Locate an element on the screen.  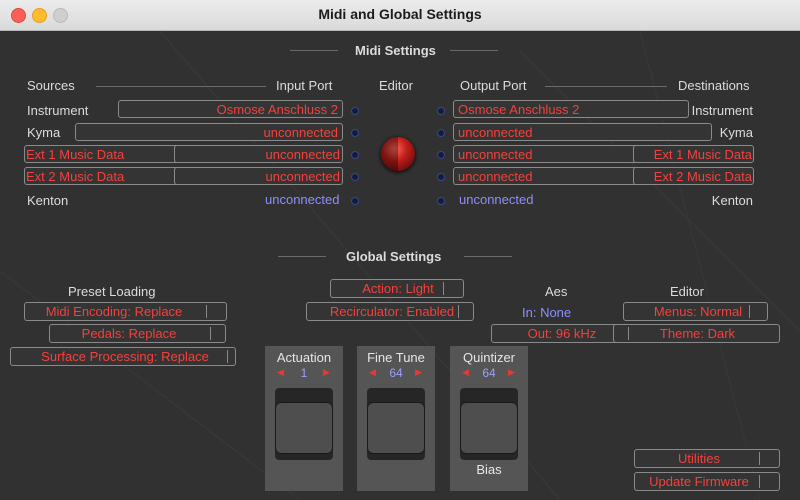
actuation-slider-thumb is located at coordinates (304, 428).